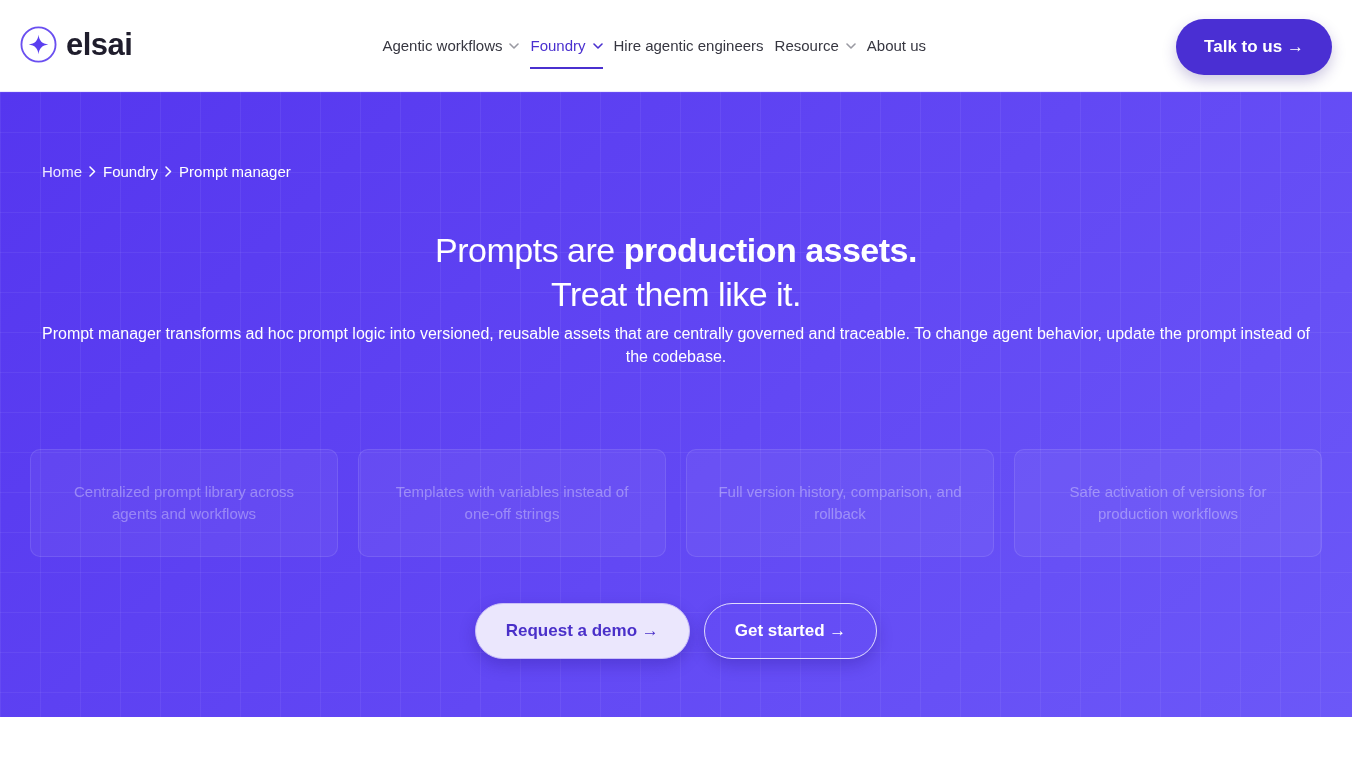 The height and width of the screenshot is (760, 1352). I want to click on nav-link: Agentic workflows, so click(451, 49).